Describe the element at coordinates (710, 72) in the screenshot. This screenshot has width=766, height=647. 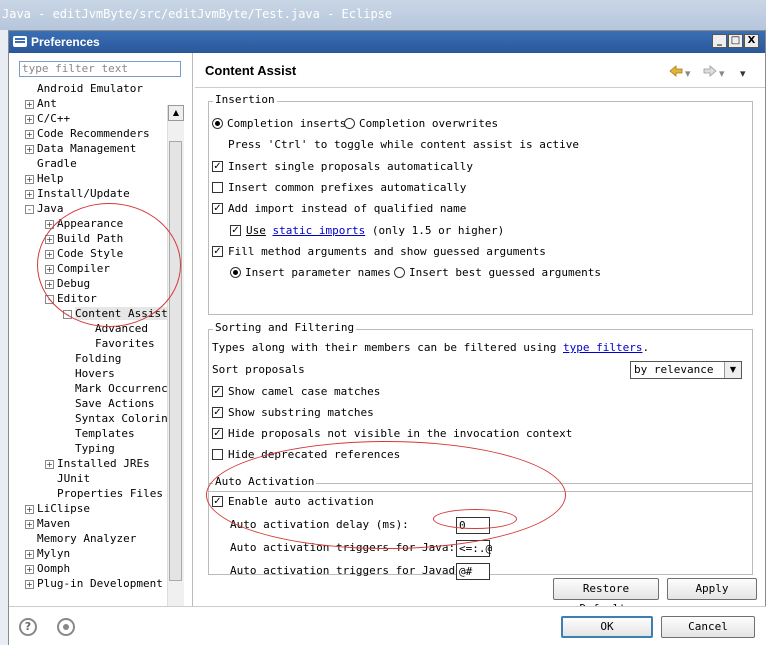
I see `forward-arrow-icon` at that location.